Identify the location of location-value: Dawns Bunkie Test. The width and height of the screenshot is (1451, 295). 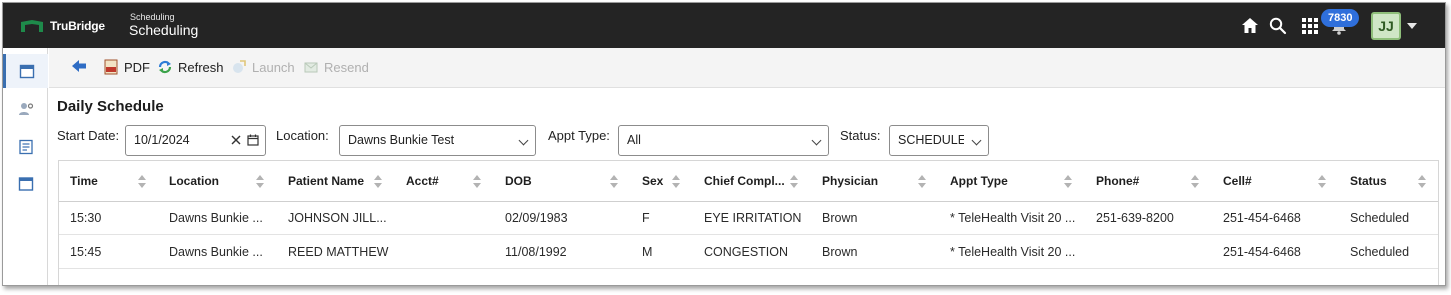
(401, 140).